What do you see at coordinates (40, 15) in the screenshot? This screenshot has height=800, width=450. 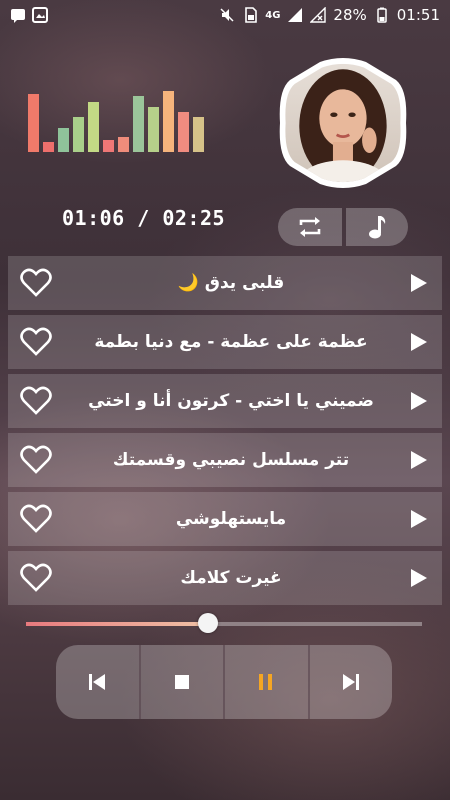 I see `gallery-icon` at bounding box center [40, 15].